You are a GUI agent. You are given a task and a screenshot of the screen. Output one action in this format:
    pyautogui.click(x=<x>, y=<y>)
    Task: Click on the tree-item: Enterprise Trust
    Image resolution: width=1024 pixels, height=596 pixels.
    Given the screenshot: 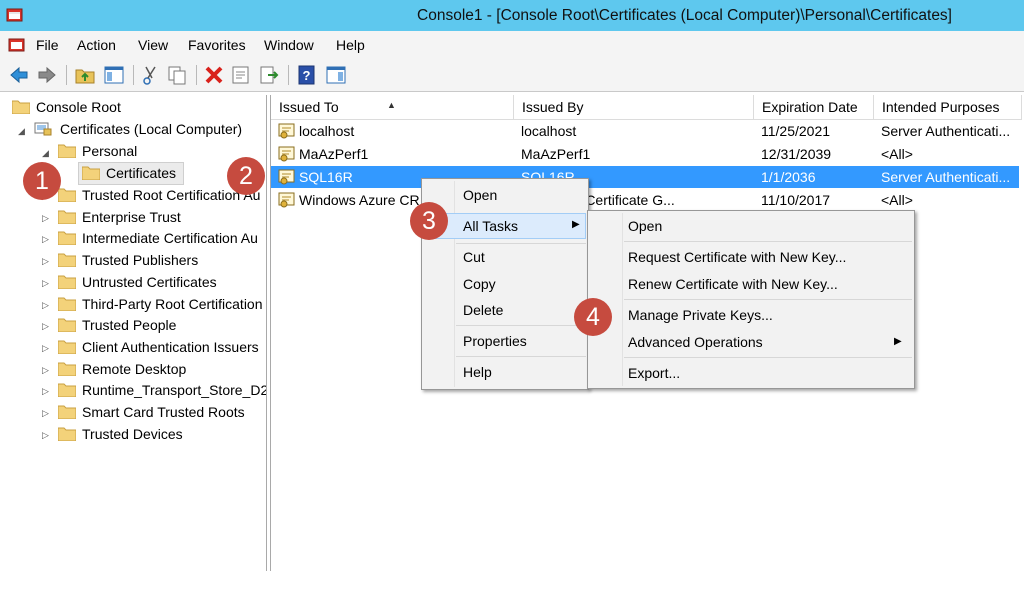 What is the action you would take?
    pyautogui.click(x=131, y=217)
    